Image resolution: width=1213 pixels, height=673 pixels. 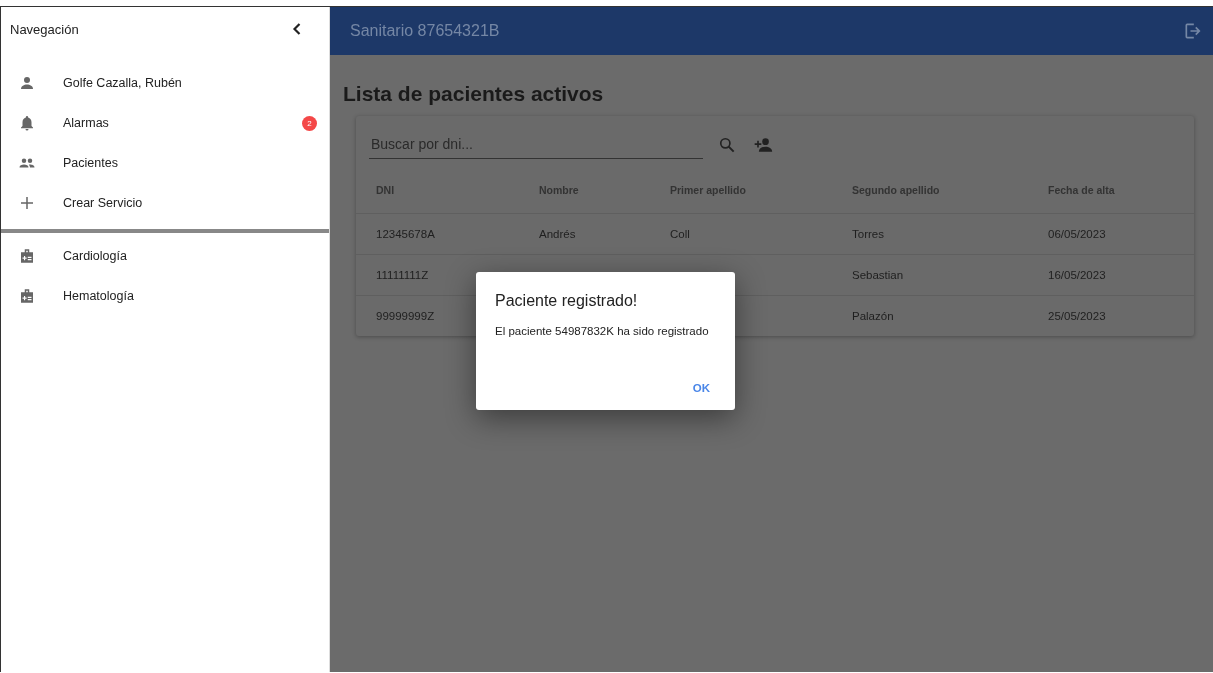 What do you see at coordinates (165, 123) in the screenshot?
I see `sidebar-item: Alarmas 2` at bounding box center [165, 123].